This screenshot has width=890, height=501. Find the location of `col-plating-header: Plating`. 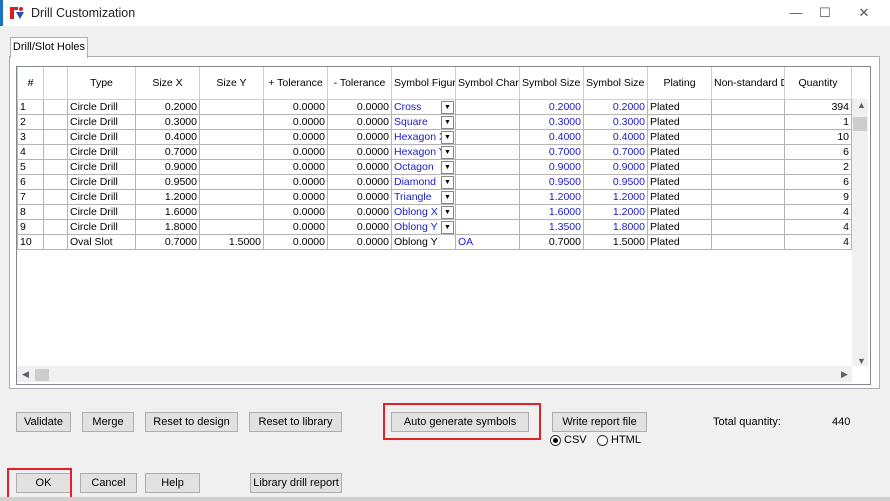

col-plating-header: Plating is located at coordinates (679, 83).